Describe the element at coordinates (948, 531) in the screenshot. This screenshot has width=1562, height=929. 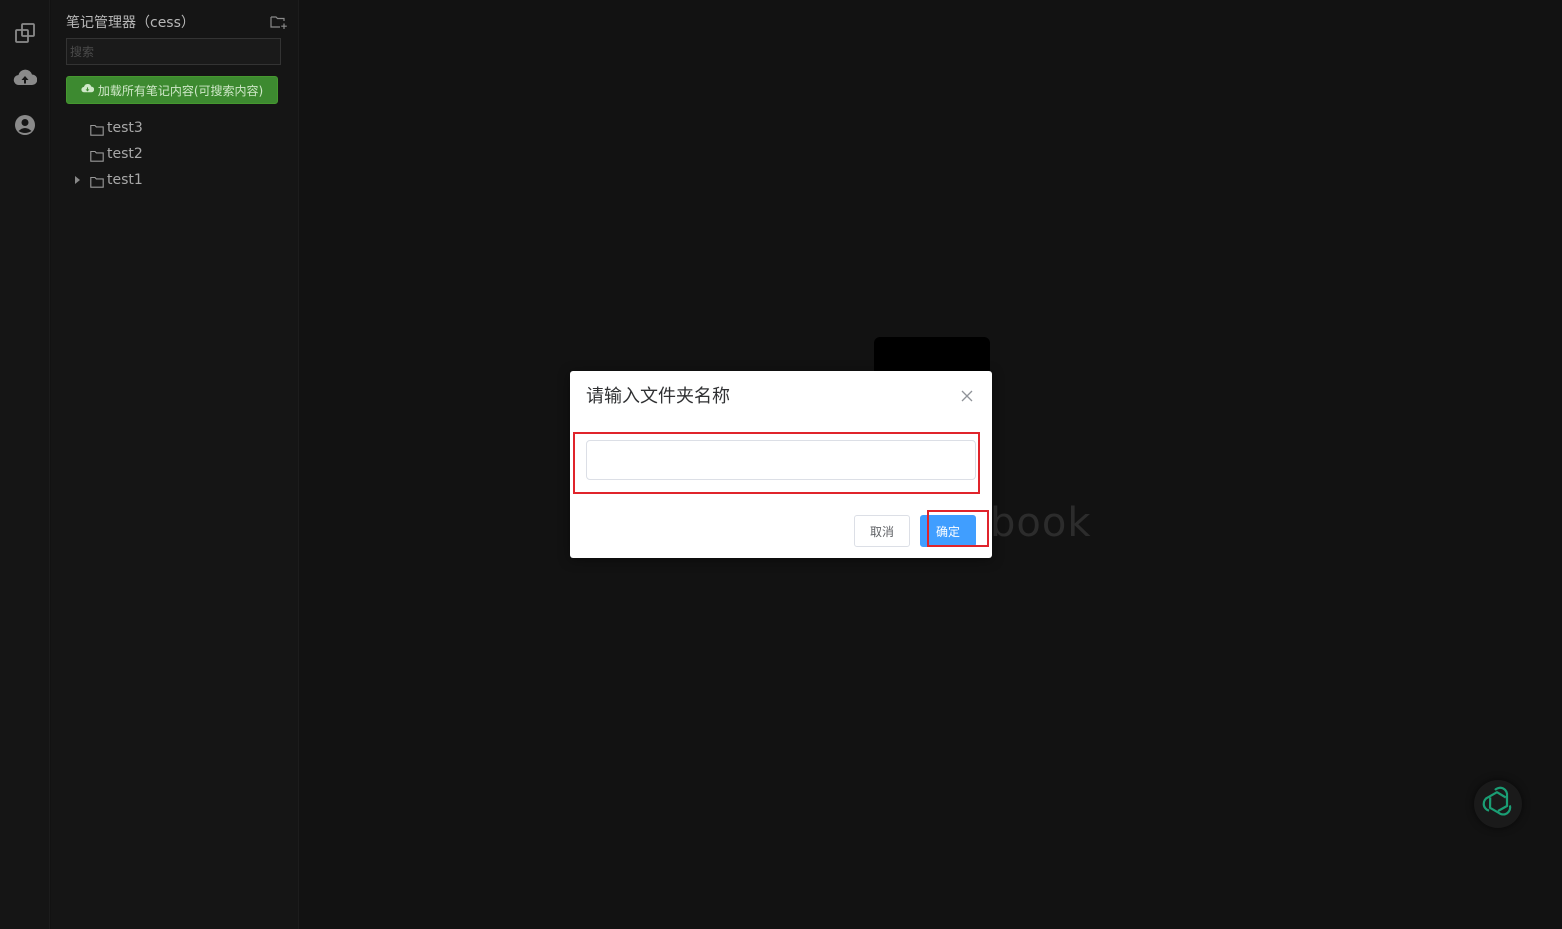
I see `ok-button: 确定` at that location.